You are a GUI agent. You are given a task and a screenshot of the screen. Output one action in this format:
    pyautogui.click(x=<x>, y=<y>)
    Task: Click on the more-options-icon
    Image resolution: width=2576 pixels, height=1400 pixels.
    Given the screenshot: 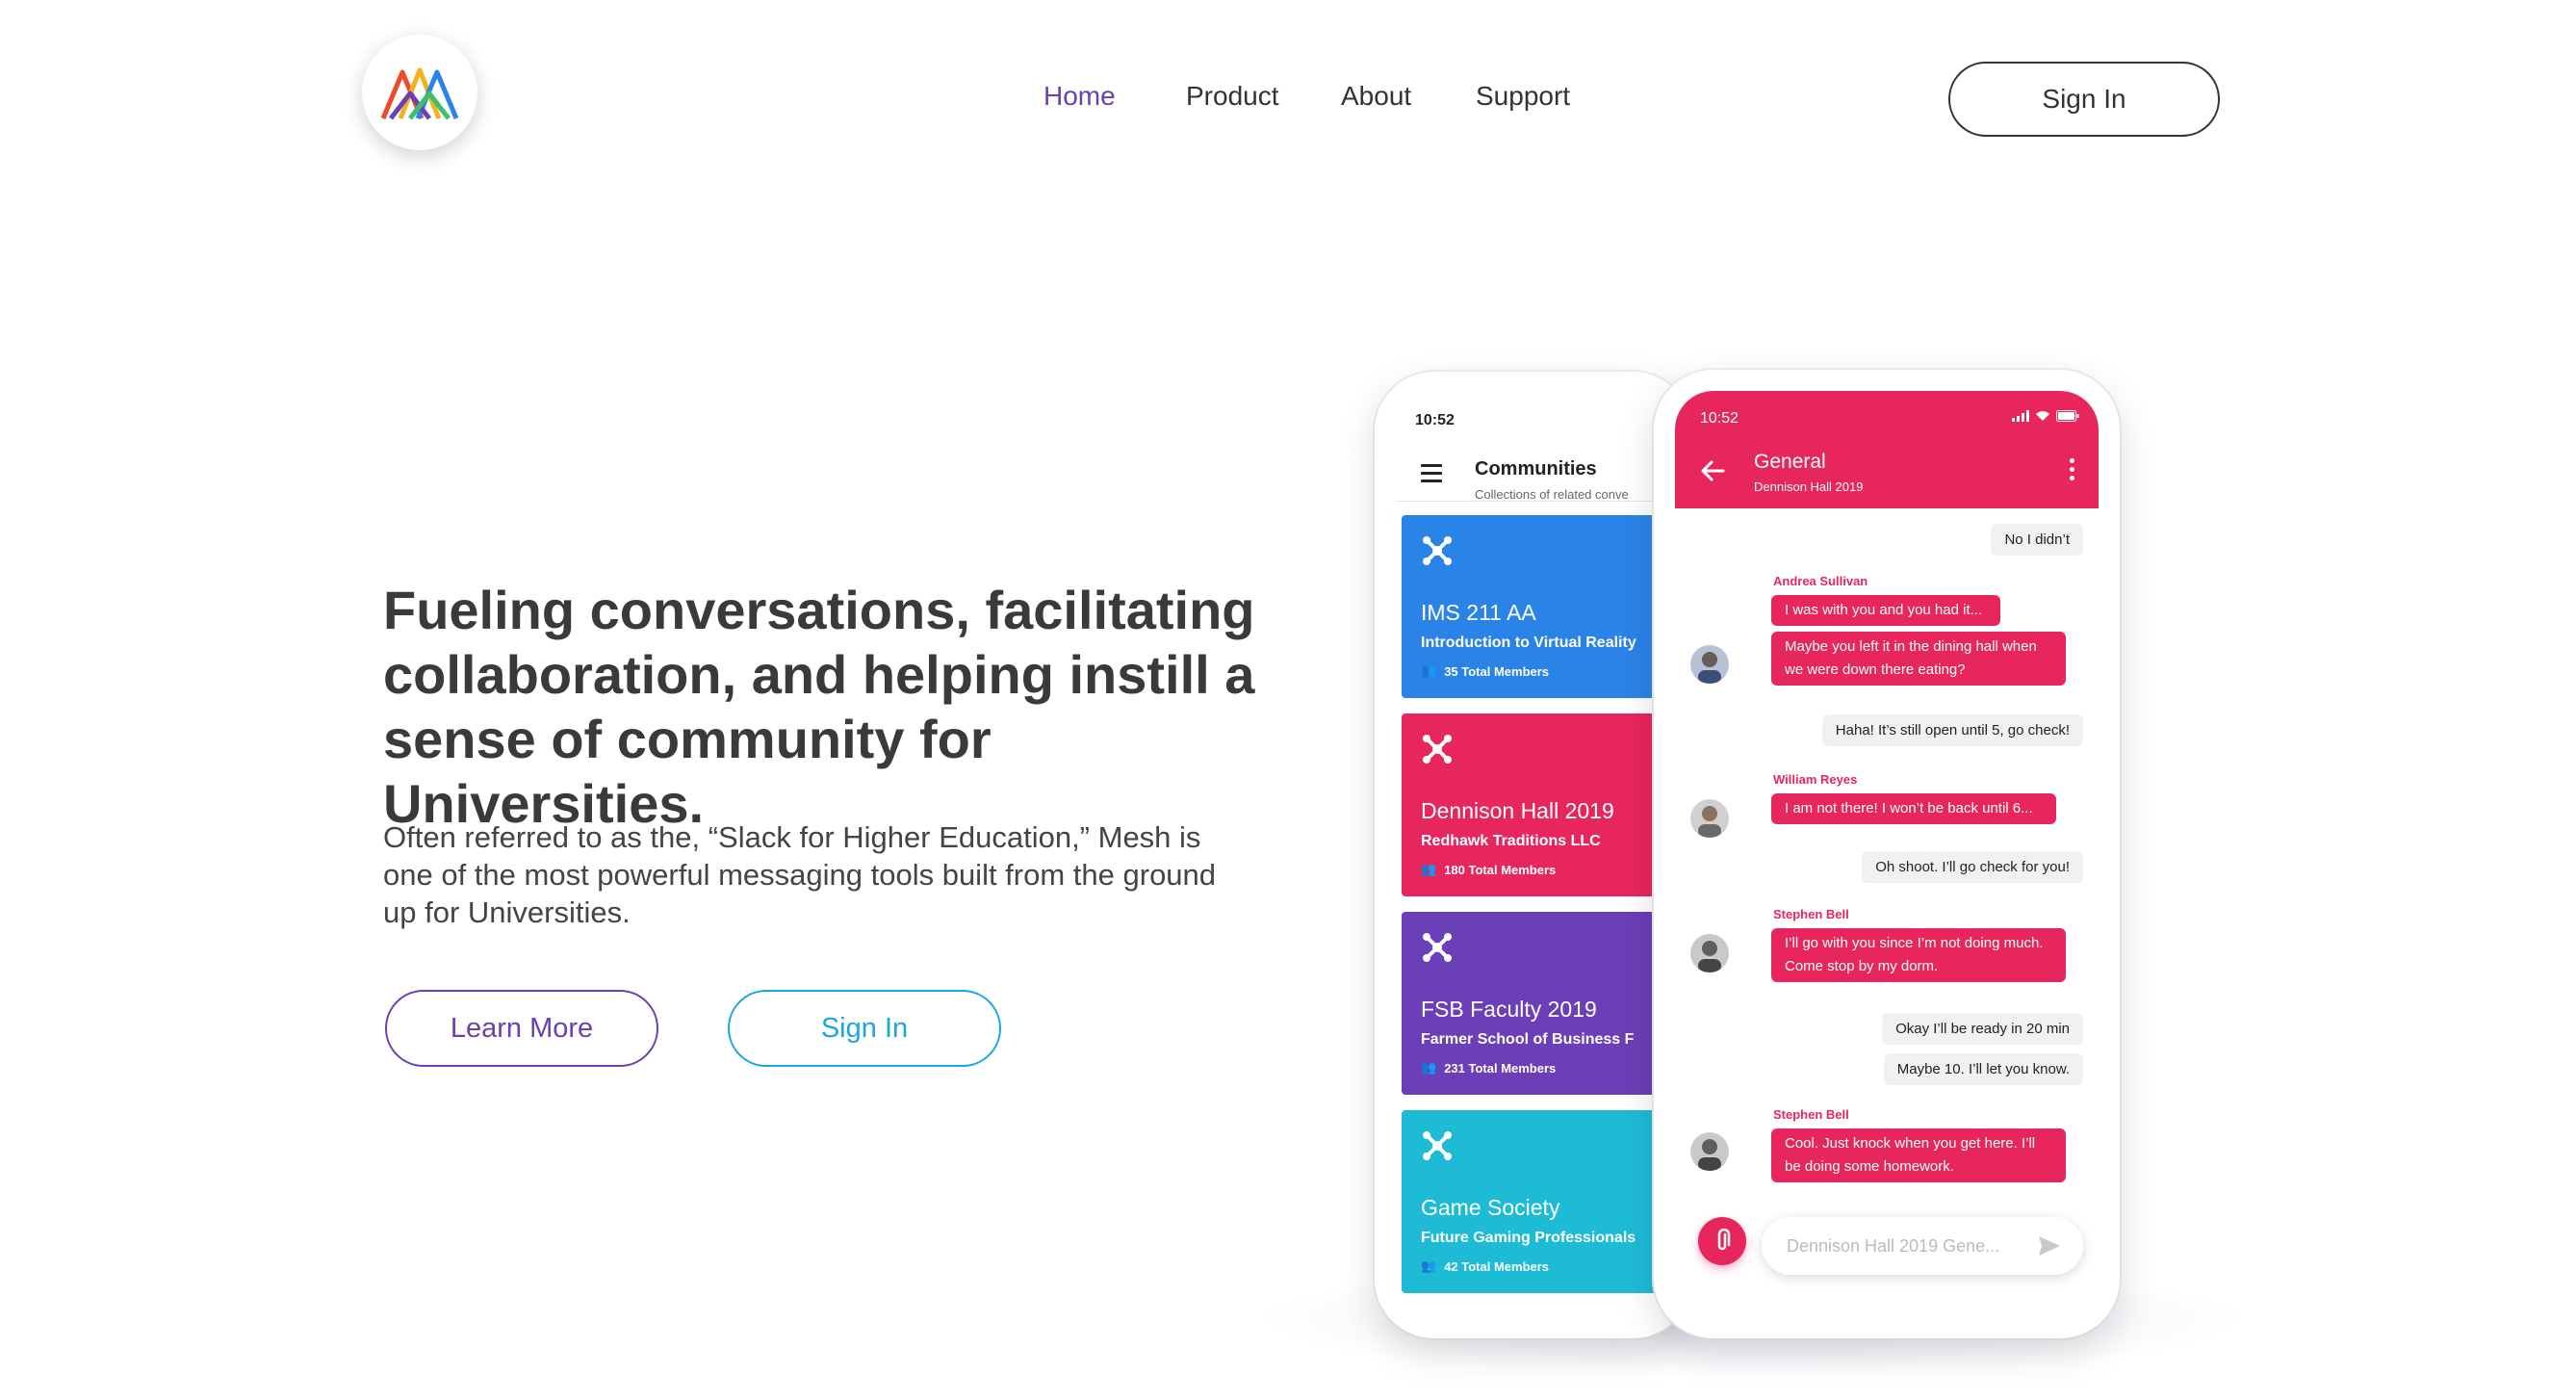 What is the action you would take?
    pyautogui.click(x=2072, y=471)
    